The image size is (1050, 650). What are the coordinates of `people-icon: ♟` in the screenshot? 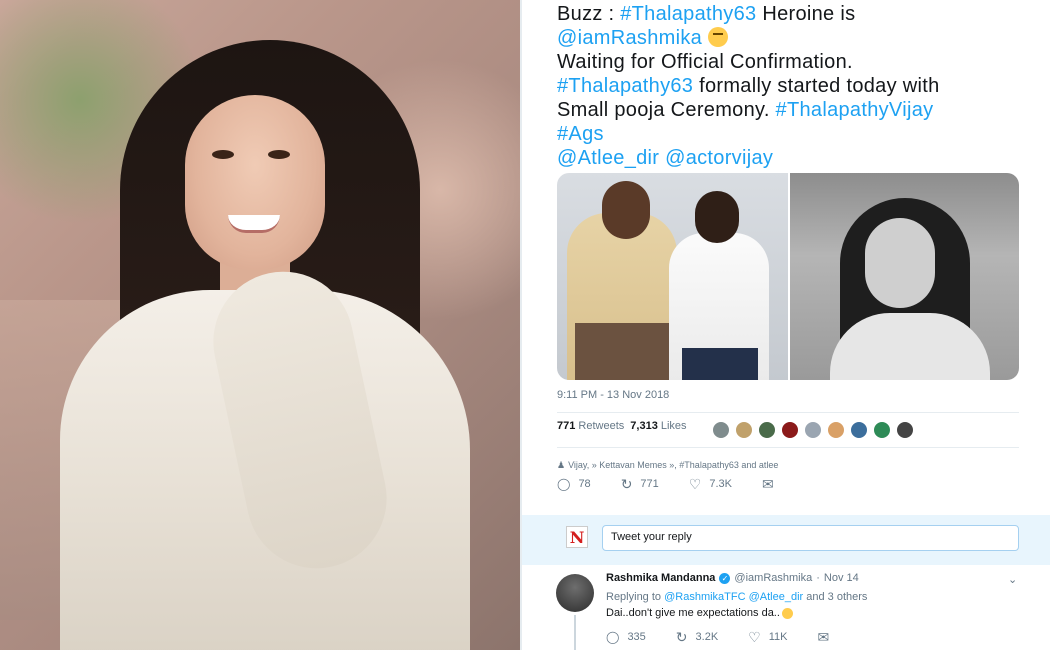 It's located at (561, 465).